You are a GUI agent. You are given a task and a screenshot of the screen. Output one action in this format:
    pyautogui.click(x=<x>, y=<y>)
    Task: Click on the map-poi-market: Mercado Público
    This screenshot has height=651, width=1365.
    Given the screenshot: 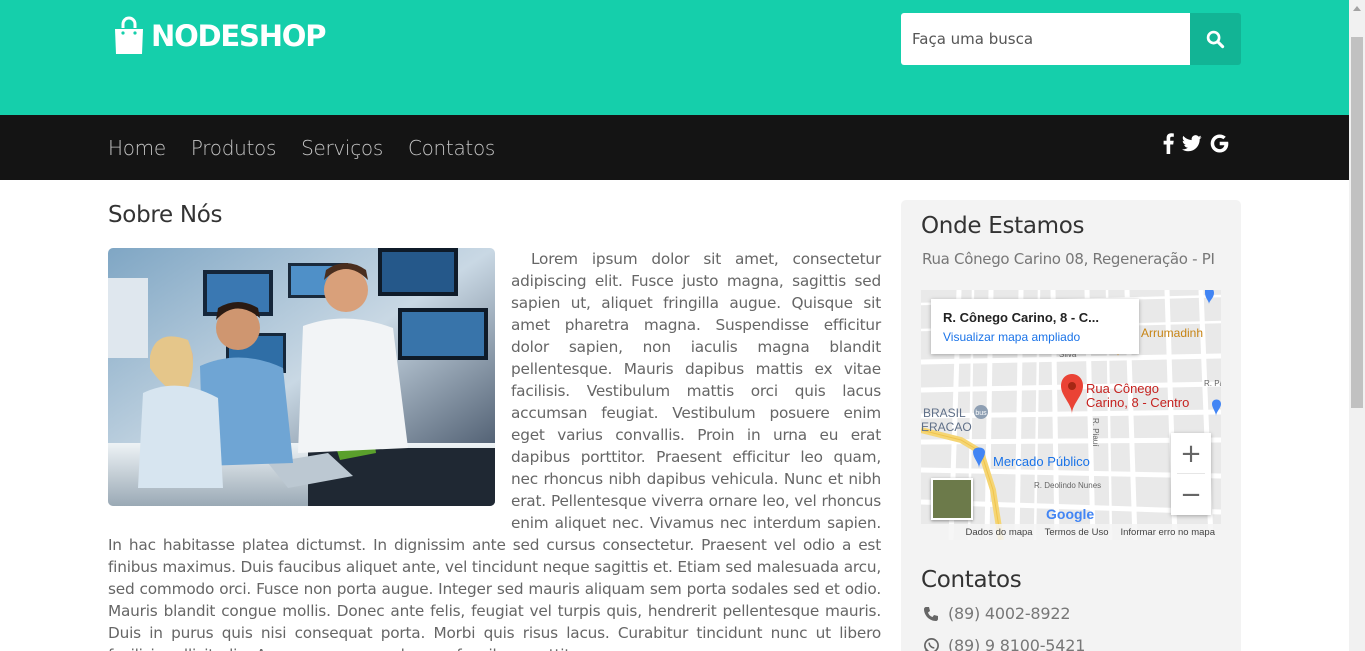 What is the action you would take?
    pyautogui.click(x=1041, y=461)
    